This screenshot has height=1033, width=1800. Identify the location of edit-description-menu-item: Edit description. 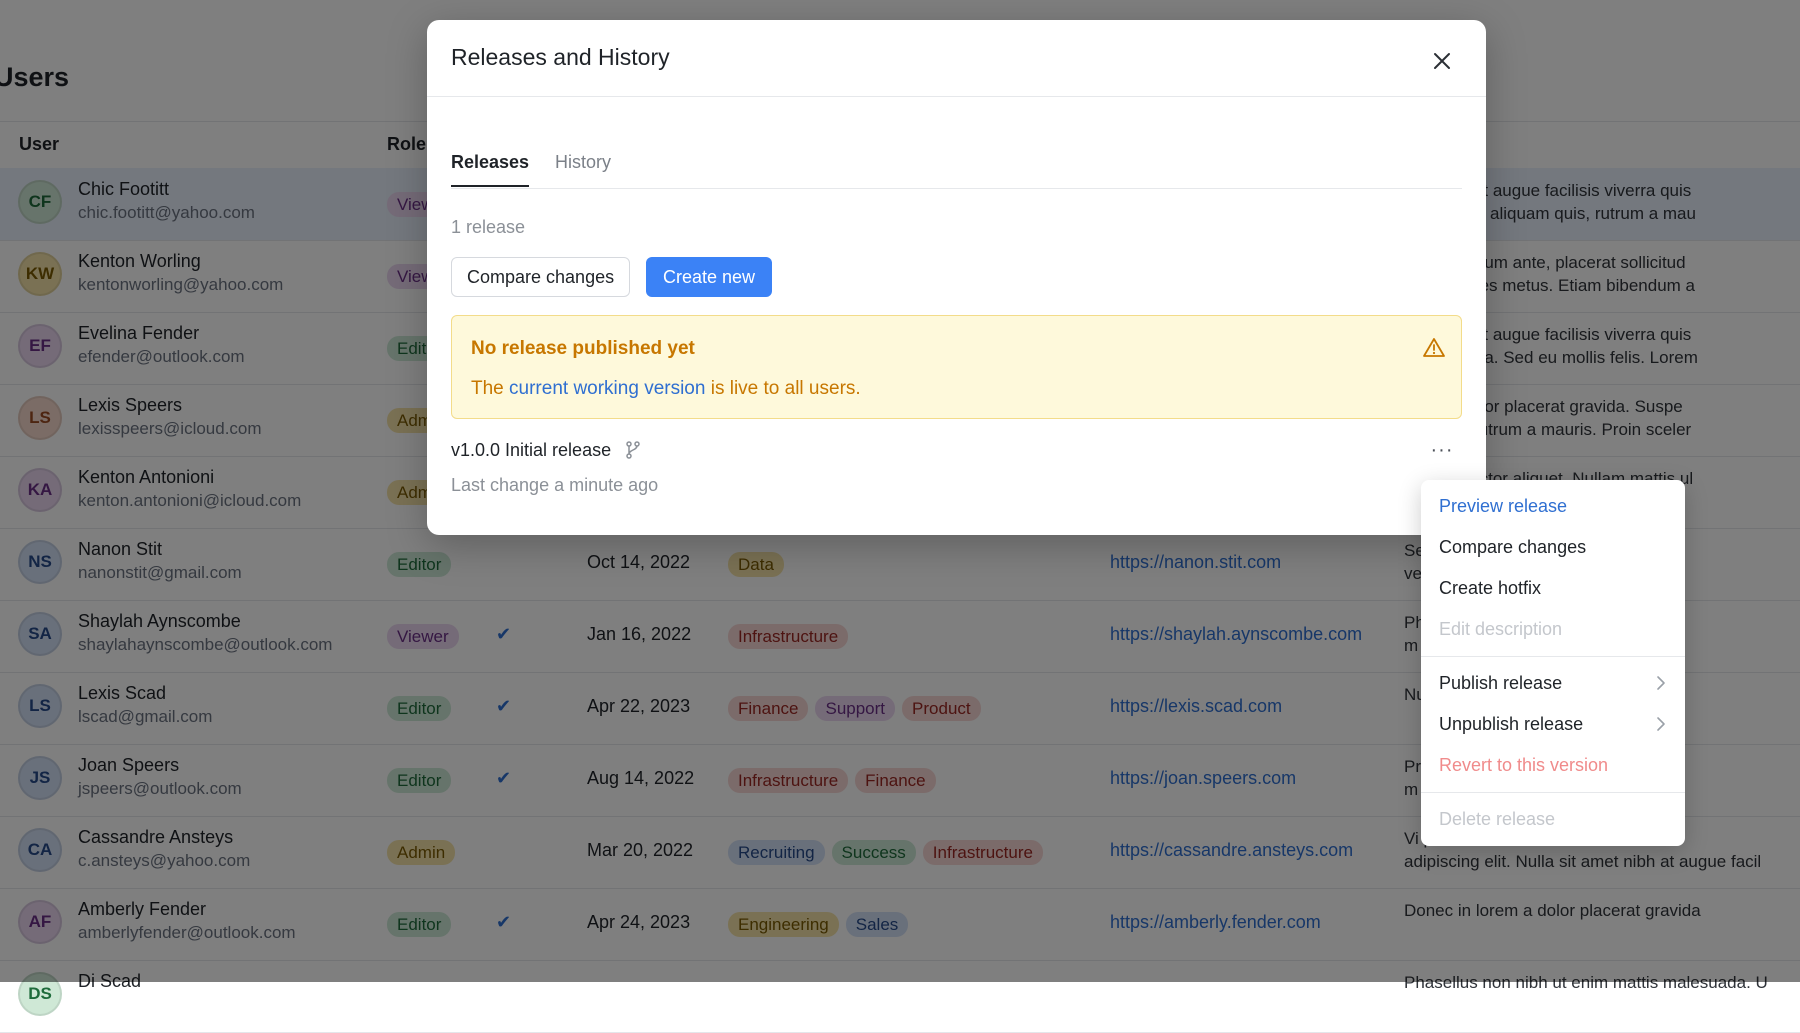
(1553, 629).